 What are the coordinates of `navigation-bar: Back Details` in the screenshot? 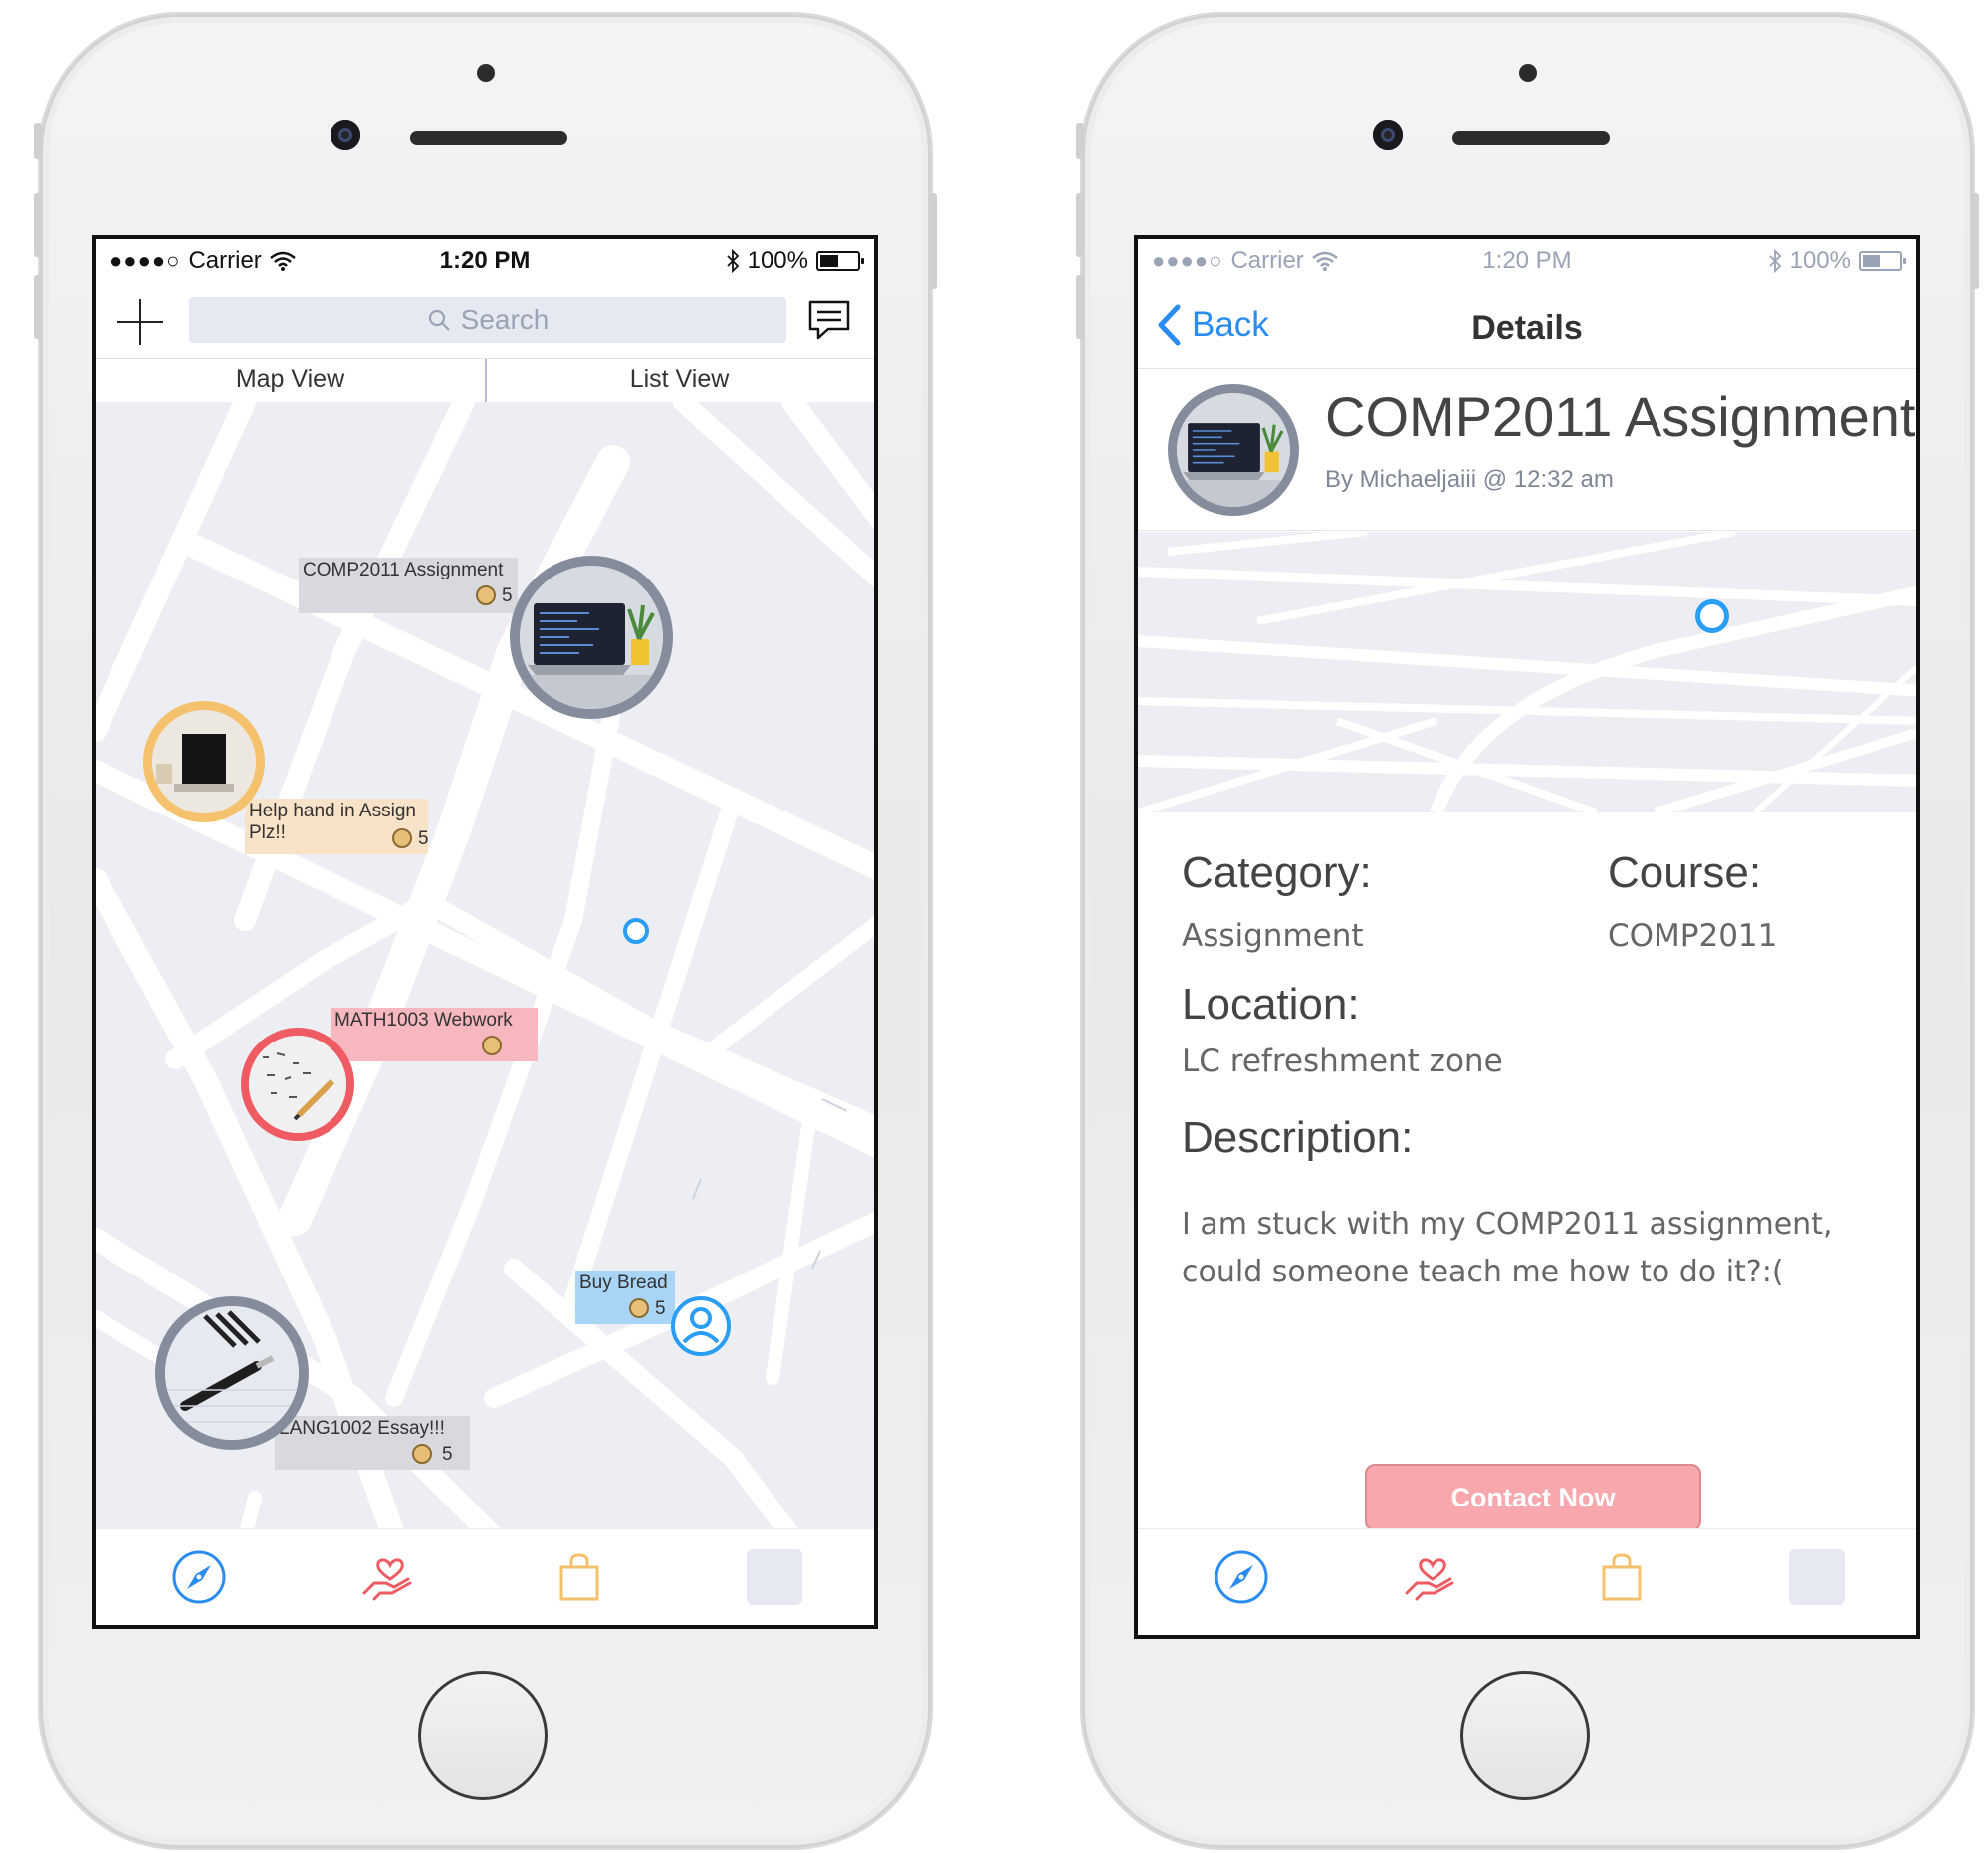 It's located at (1527, 329).